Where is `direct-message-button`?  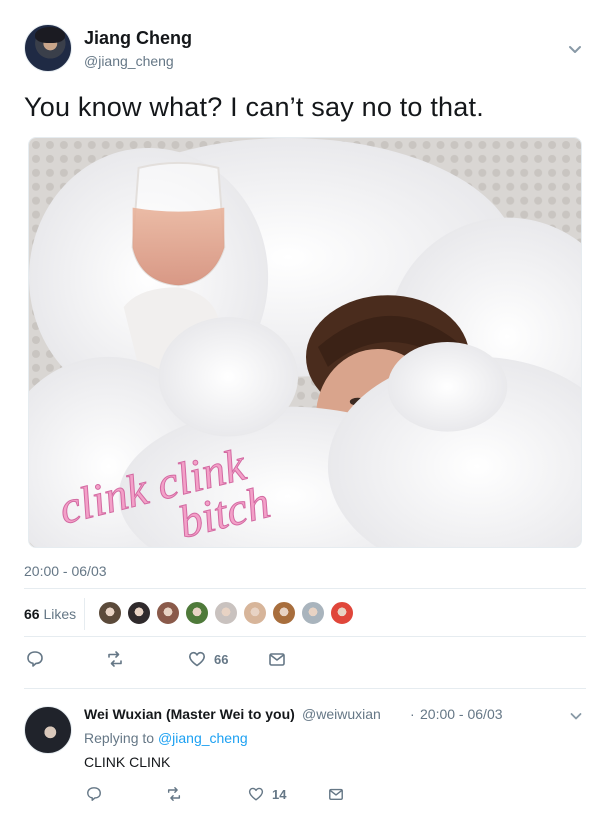 direct-message-button is located at coordinates (277, 659).